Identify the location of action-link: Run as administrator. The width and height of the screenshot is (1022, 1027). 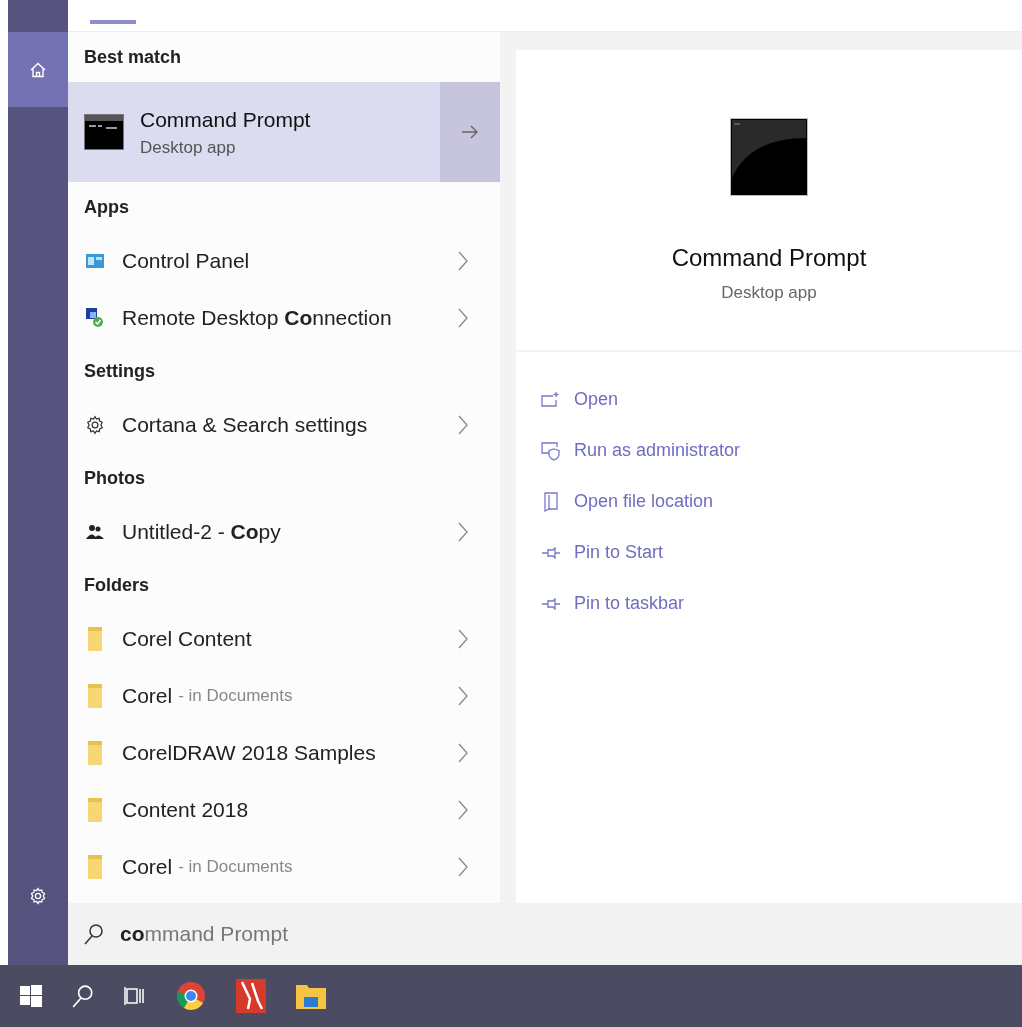
(781, 450).